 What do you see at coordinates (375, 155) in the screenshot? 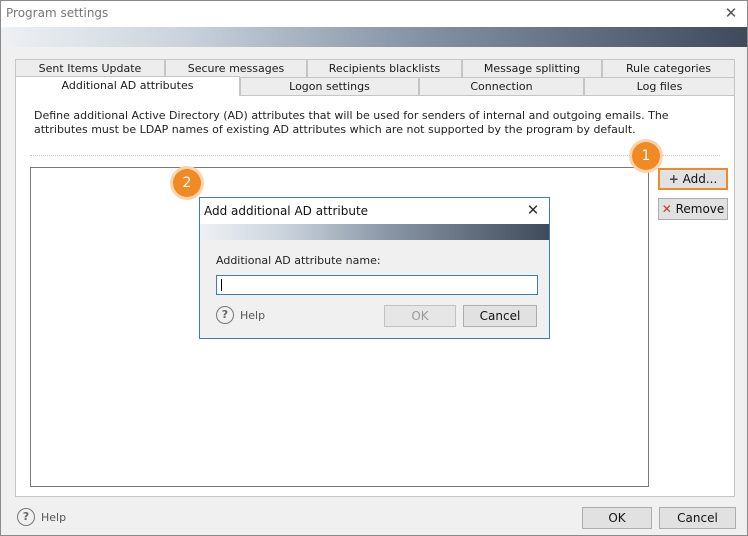
I see `divider` at bounding box center [375, 155].